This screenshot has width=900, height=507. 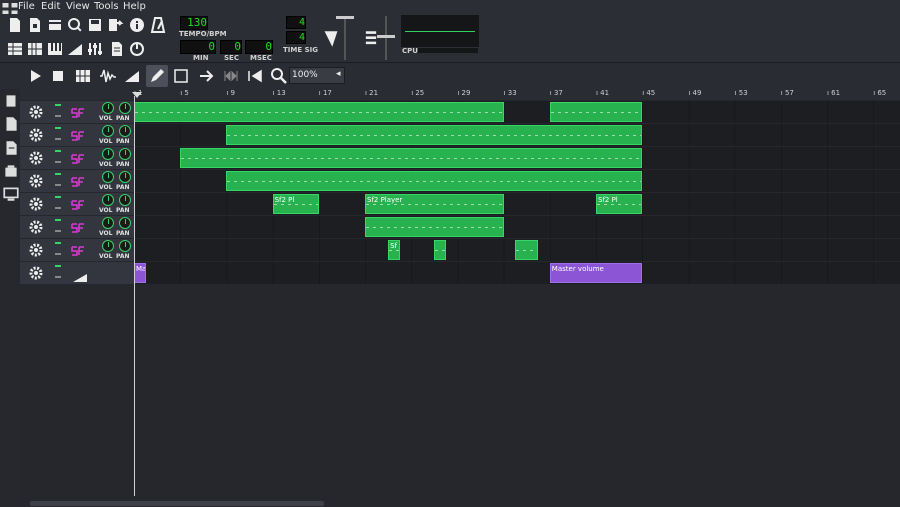 I want to click on metronome-icon, so click(x=158, y=25).